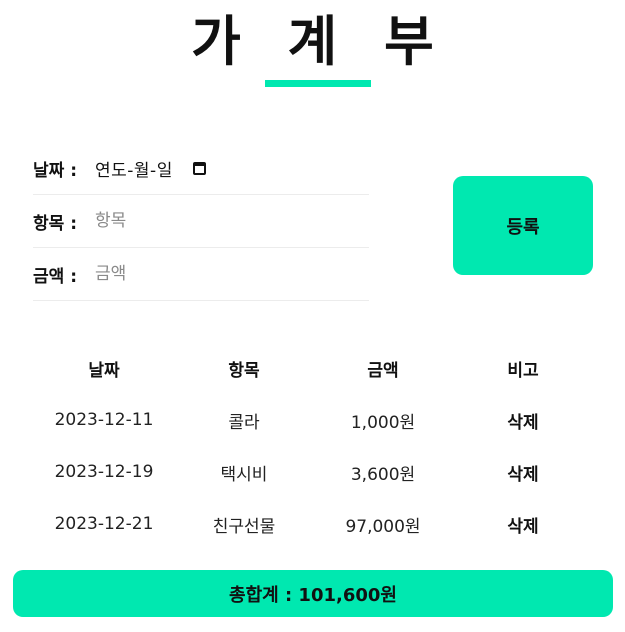 The width and height of the screenshot is (625, 632). What do you see at coordinates (104, 524) in the screenshot?
I see `row-date: 2023-12-21` at bounding box center [104, 524].